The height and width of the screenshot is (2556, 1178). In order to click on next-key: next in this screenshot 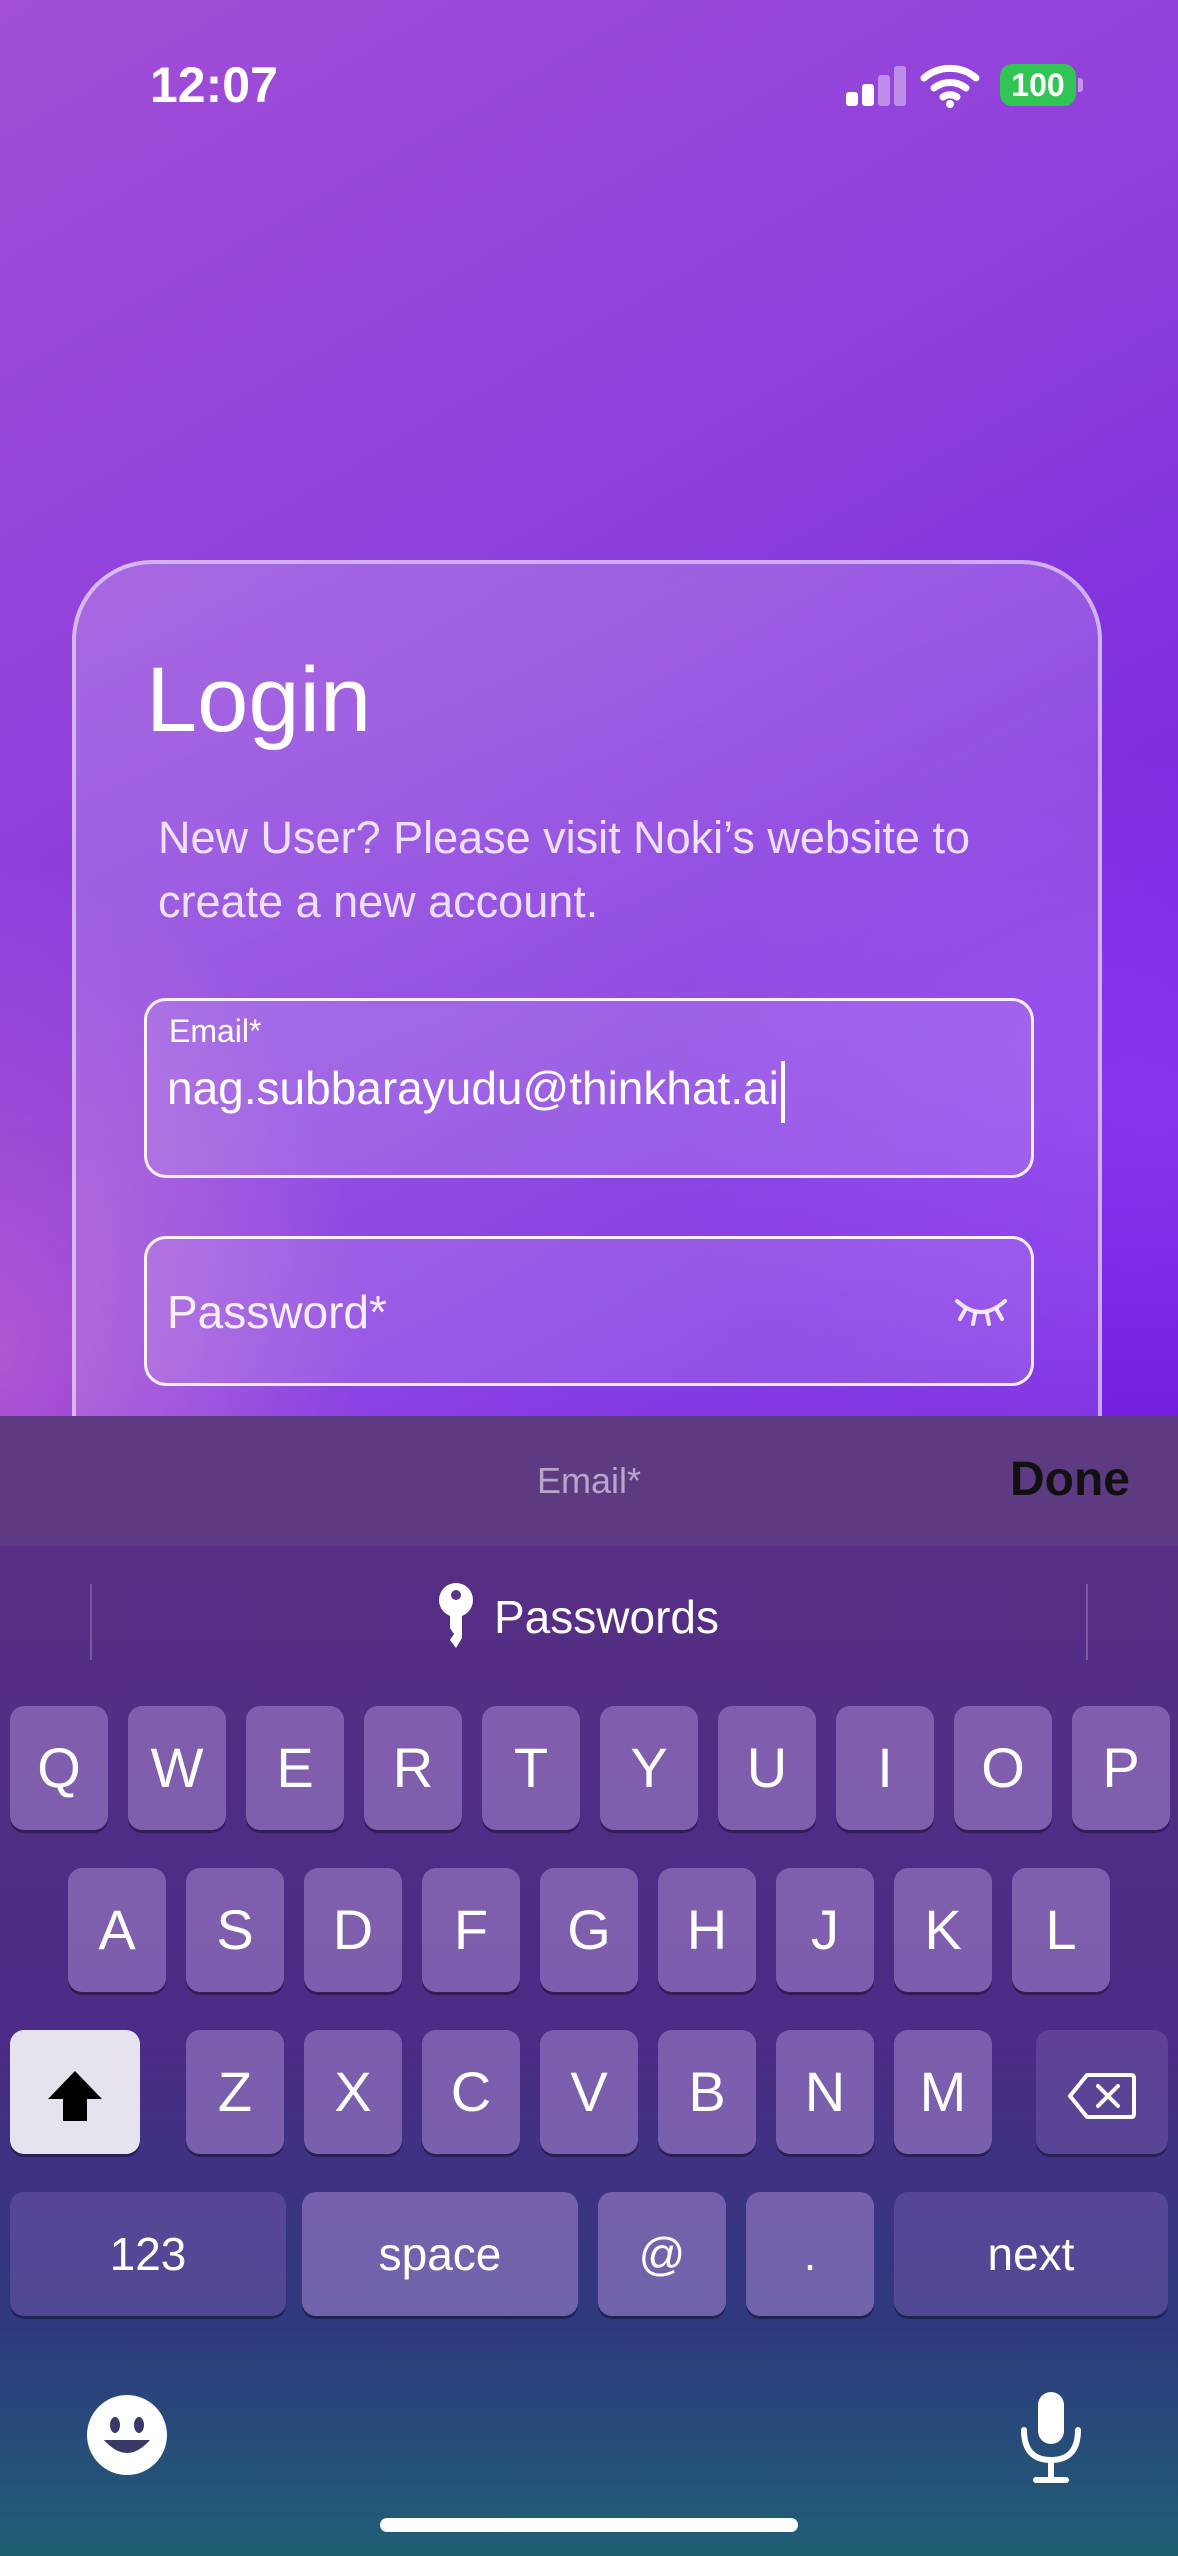, I will do `click(1031, 2254)`.